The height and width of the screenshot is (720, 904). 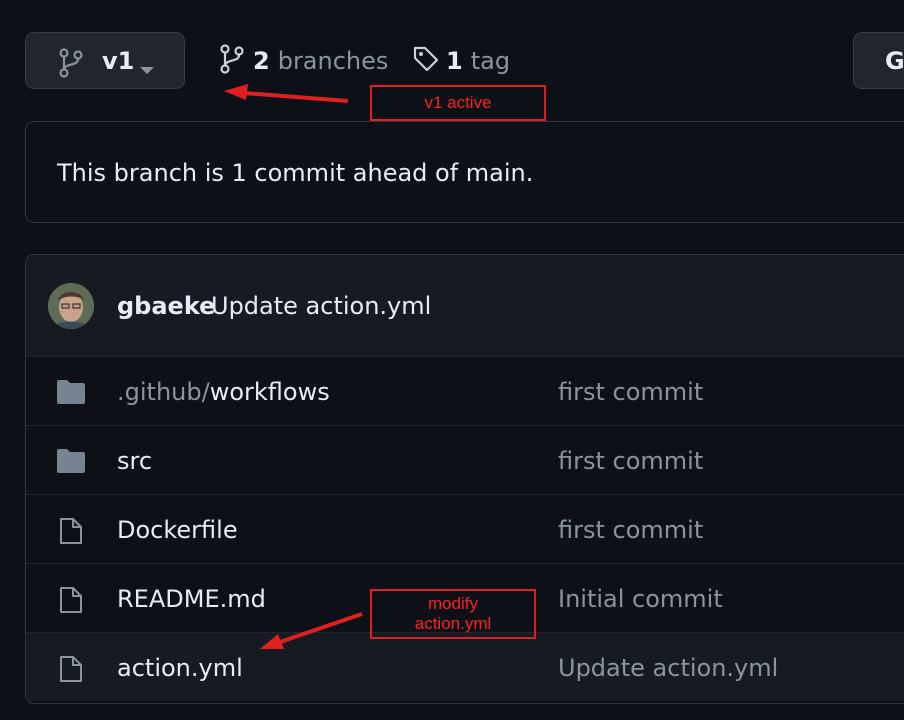 What do you see at coordinates (180, 668) in the screenshot?
I see `file-name-link: action.yml` at bounding box center [180, 668].